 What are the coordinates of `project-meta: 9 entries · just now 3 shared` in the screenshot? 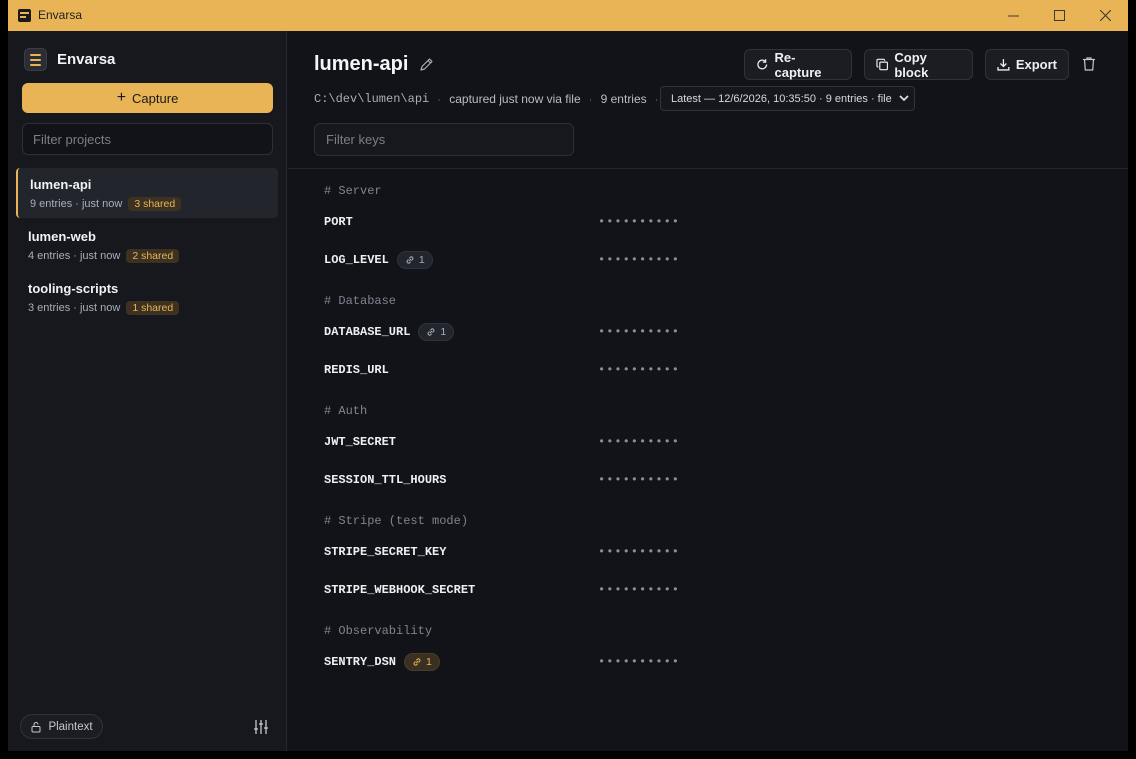 It's located at (106, 204).